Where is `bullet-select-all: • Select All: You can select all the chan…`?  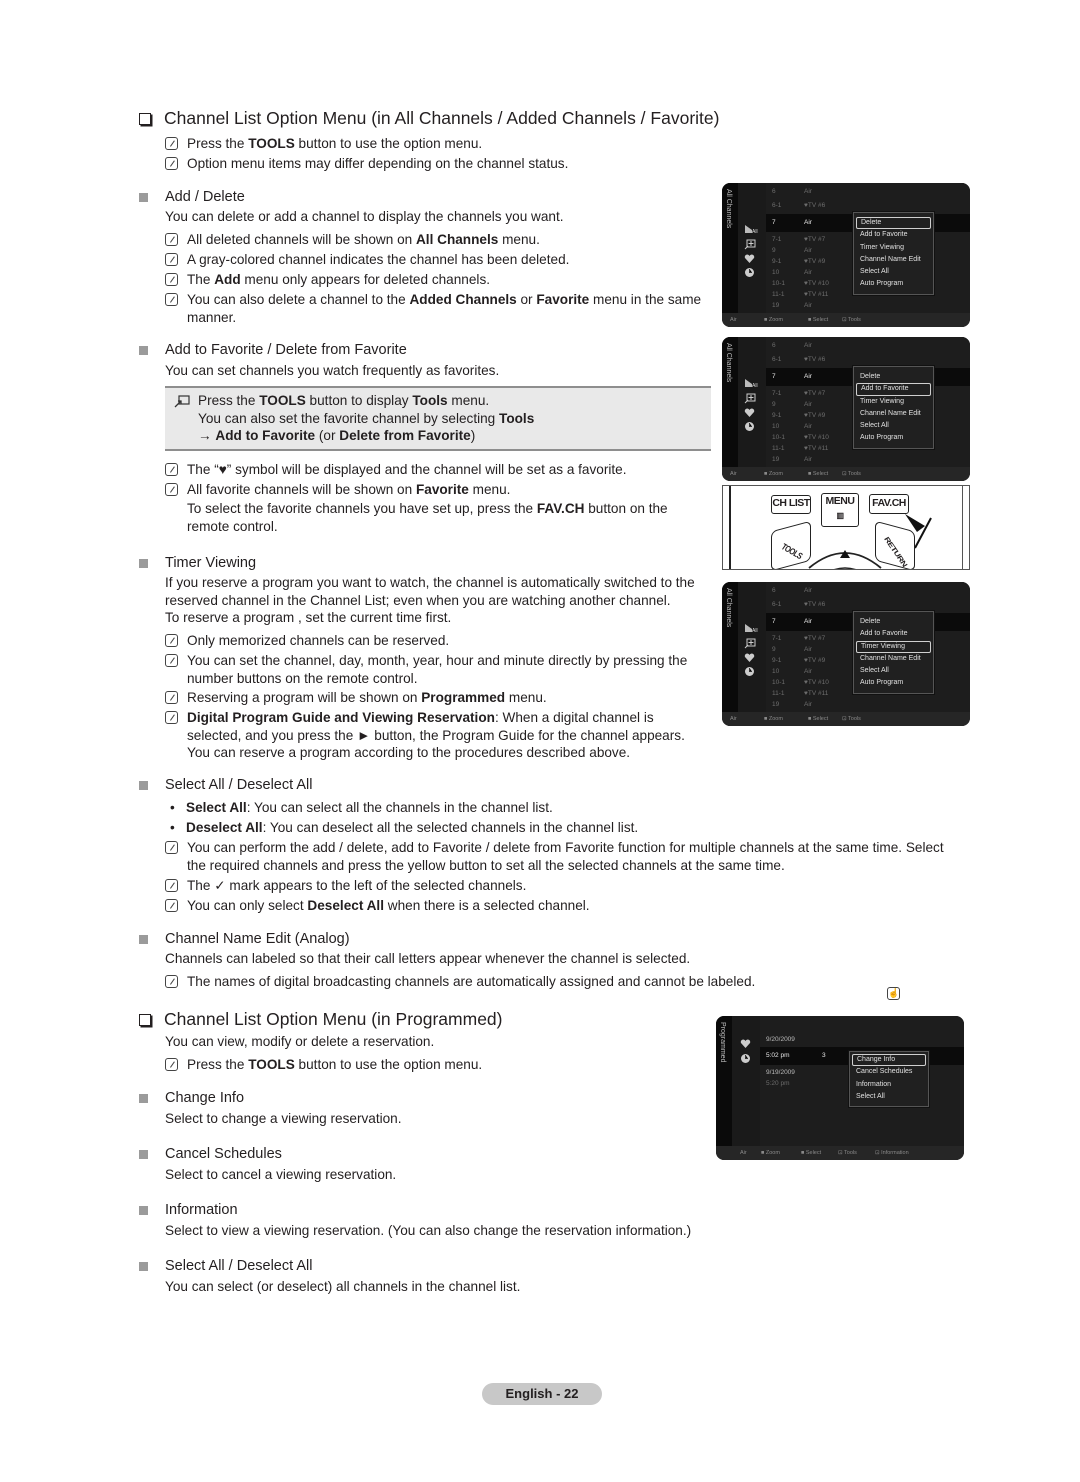 bullet-select-all: • Select All: You can select all the chan… is located at coordinates (361, 807).